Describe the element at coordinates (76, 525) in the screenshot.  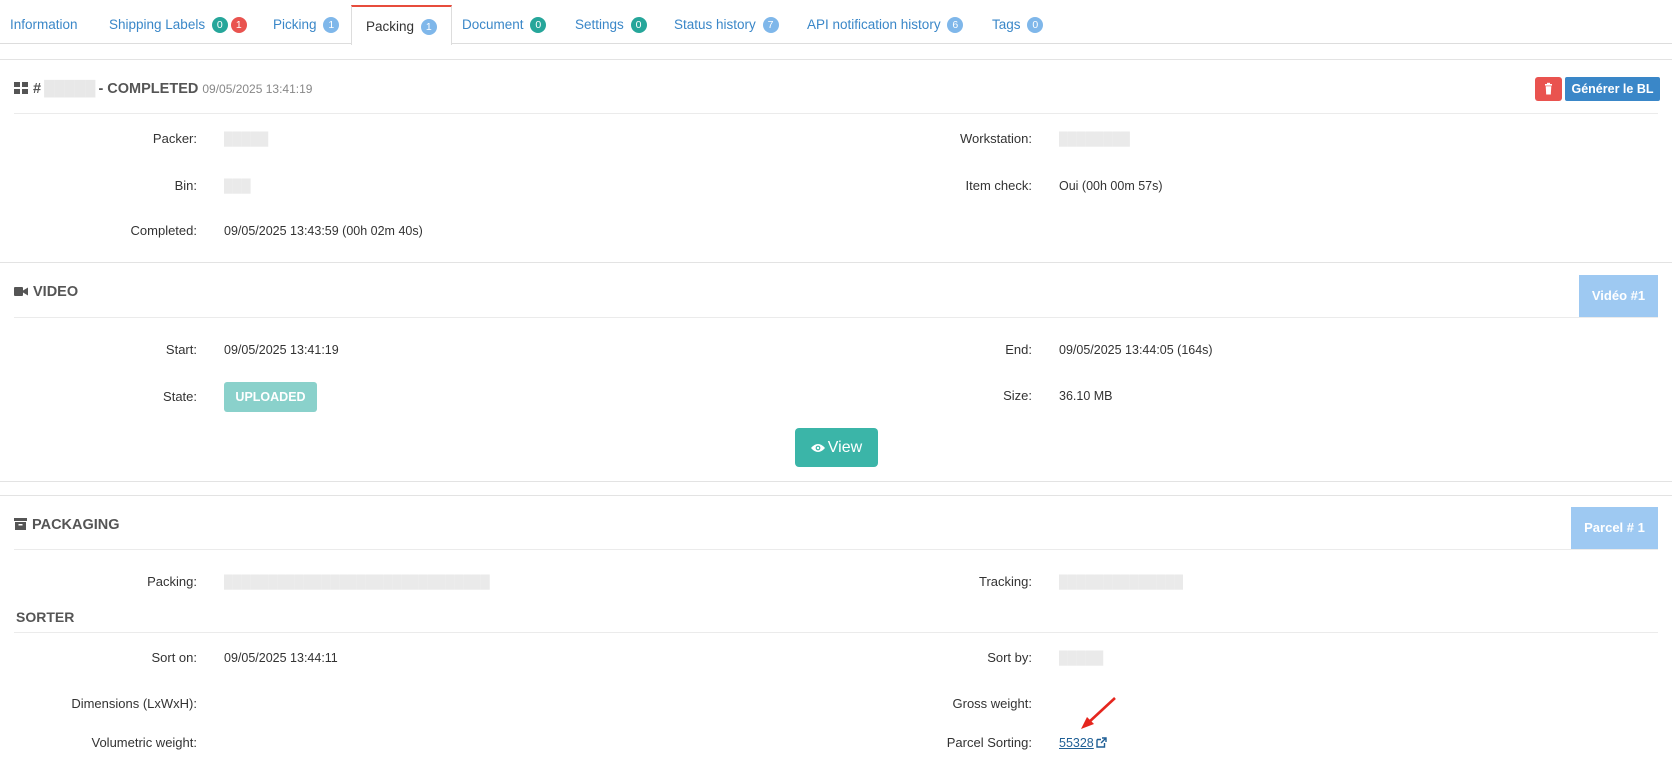
I see `packaging-title-text: PACKAGING` at that location.